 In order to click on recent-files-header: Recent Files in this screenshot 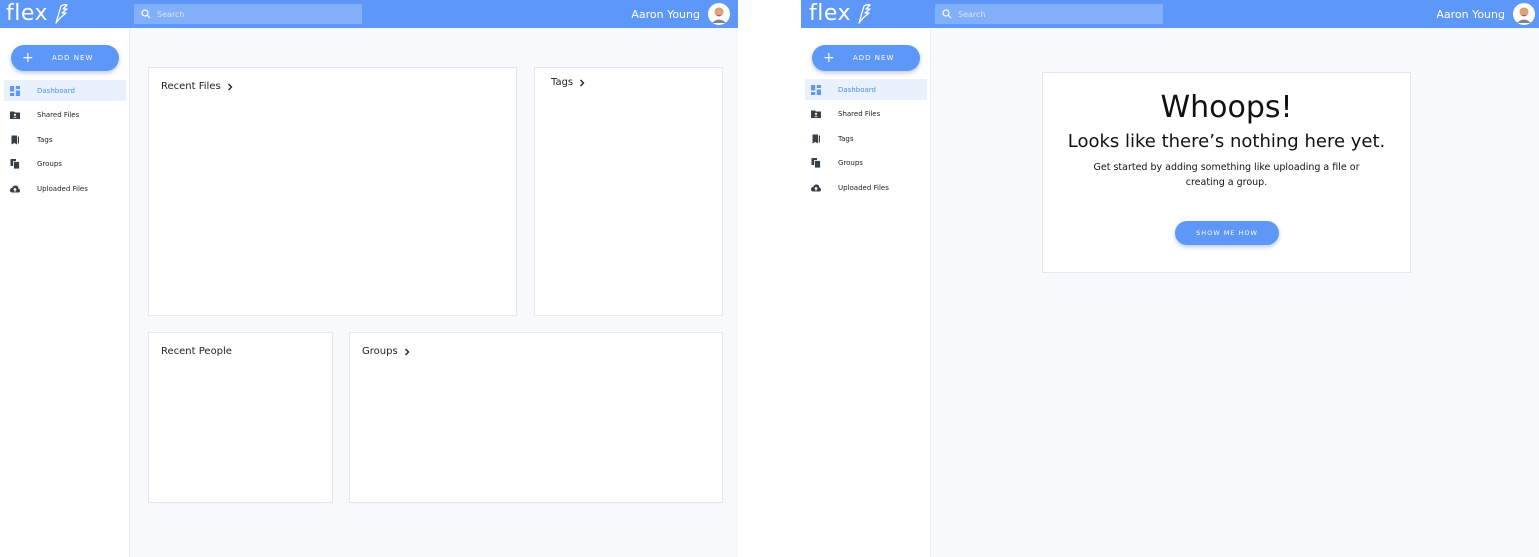, I will do `click(197, 86)`.